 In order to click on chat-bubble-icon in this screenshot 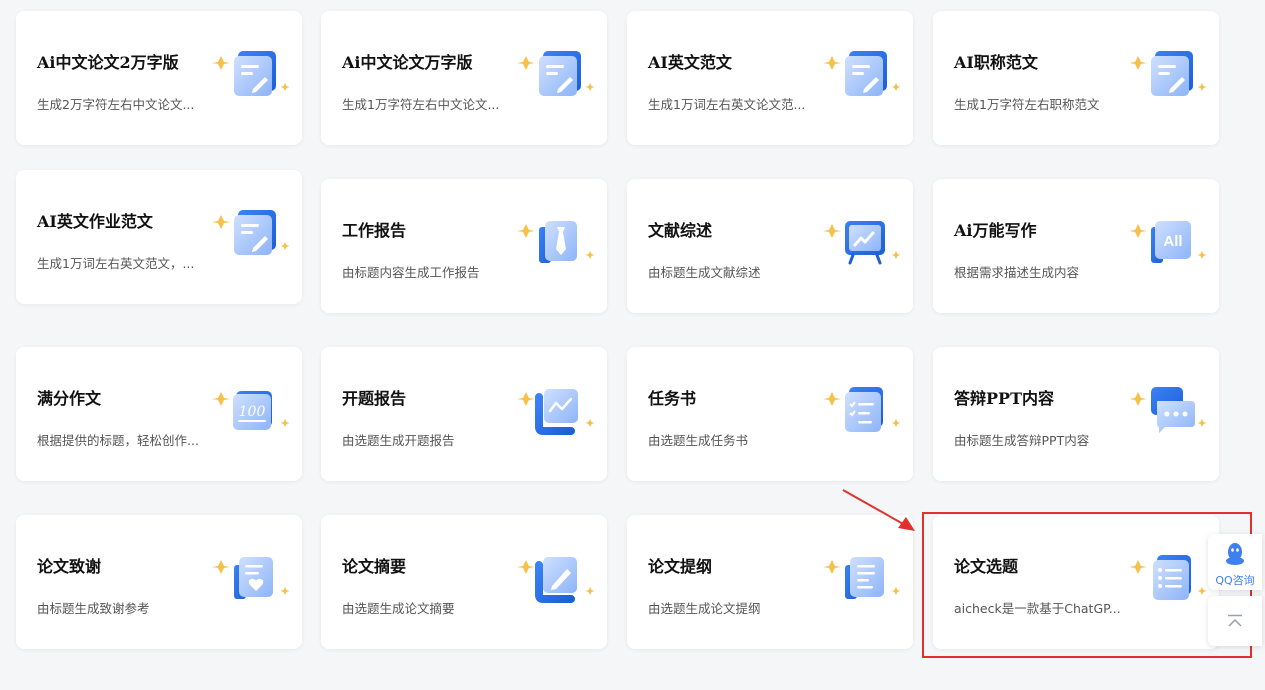, I will do `click(1169, 411)`.